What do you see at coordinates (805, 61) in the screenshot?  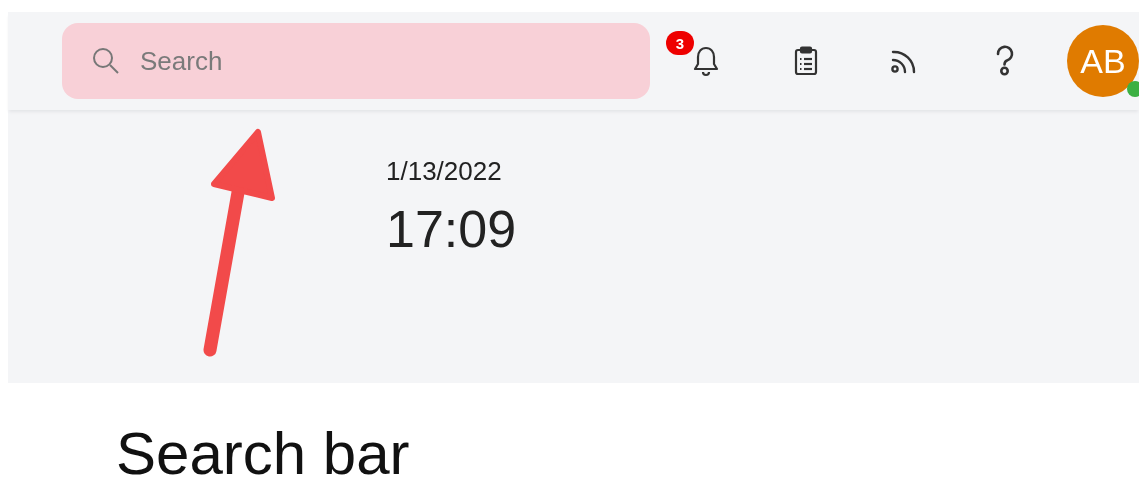 I see `clipboard-icon` at bounding box center [805, 61].